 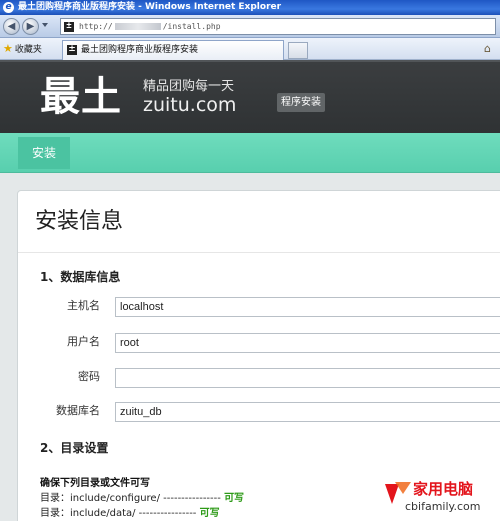 I want to click on user-input: root, so click(x=307, y=343).